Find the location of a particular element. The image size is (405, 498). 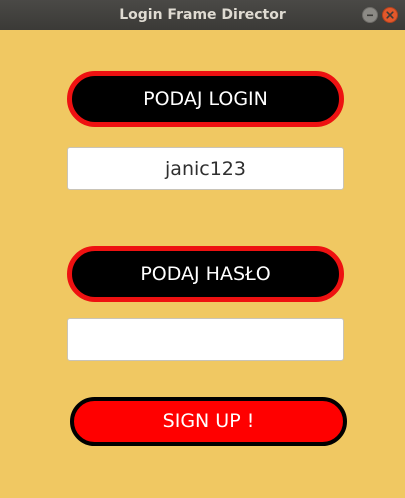

password-input is located at coordinates (205, 339).